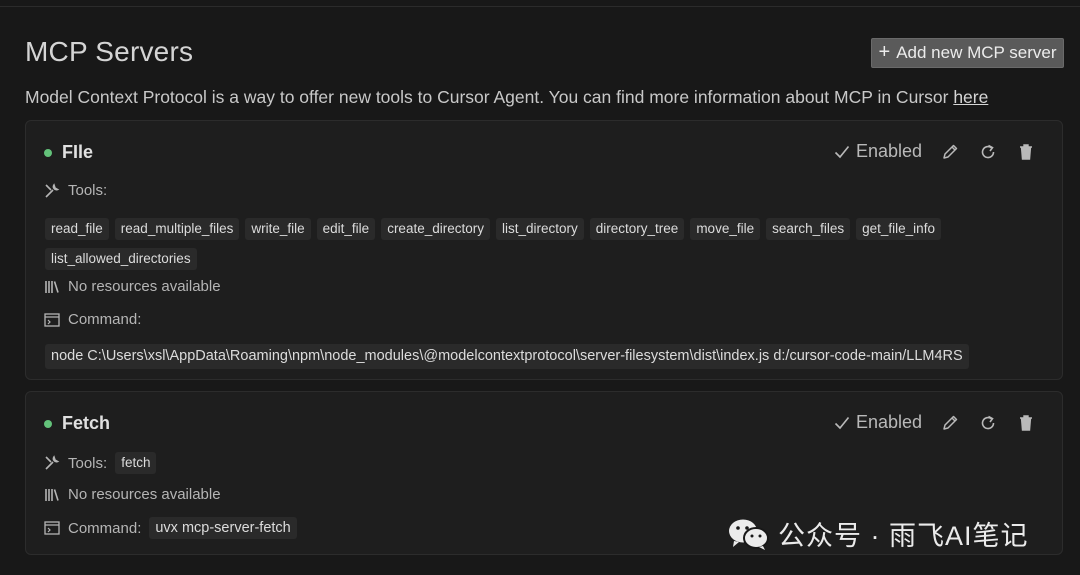  I want to click on tool-chip: move_file, so click(725, 229).